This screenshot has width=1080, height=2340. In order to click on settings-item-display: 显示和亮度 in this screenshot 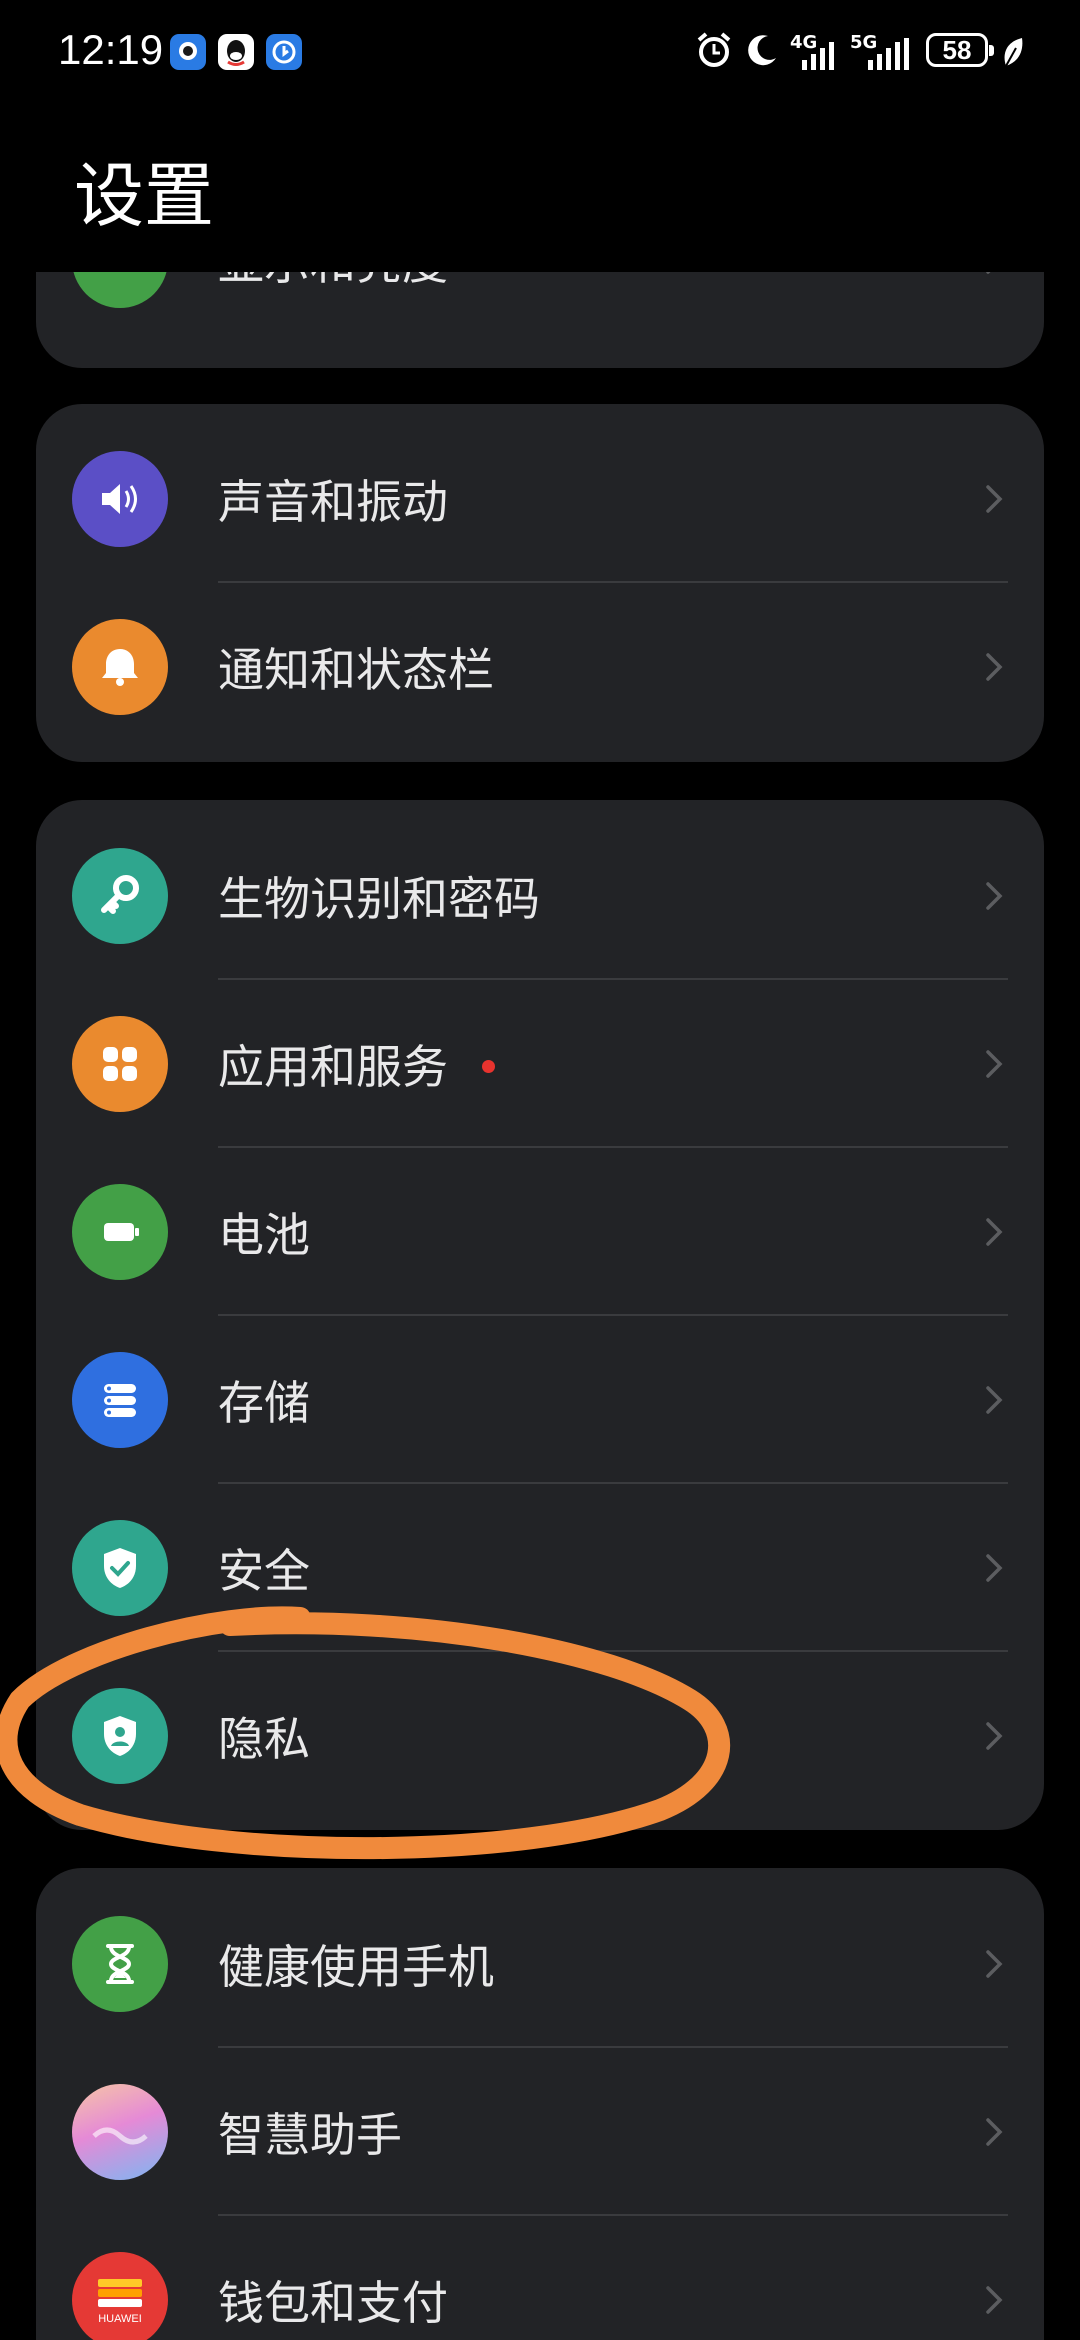, I will do `click(540, 308)`.